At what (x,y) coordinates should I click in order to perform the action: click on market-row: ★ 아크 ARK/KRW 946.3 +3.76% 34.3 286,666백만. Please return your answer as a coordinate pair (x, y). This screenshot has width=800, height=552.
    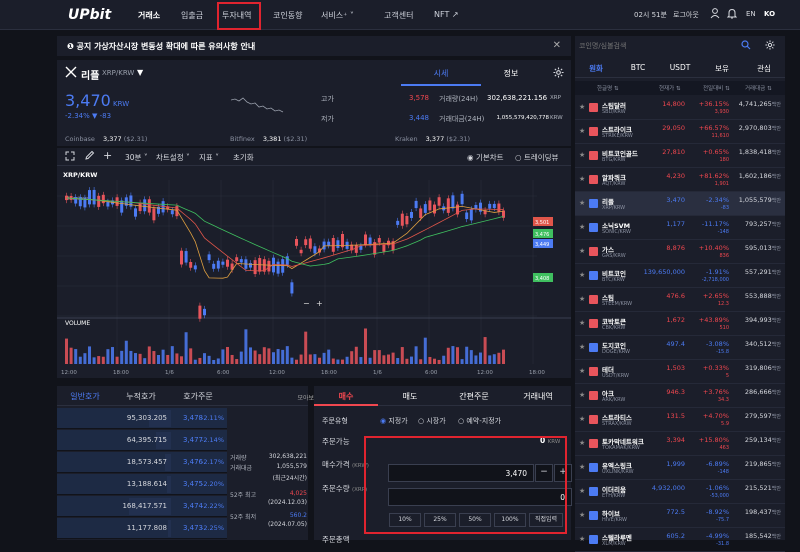
    Looking at the image, I should click on (680, 396).